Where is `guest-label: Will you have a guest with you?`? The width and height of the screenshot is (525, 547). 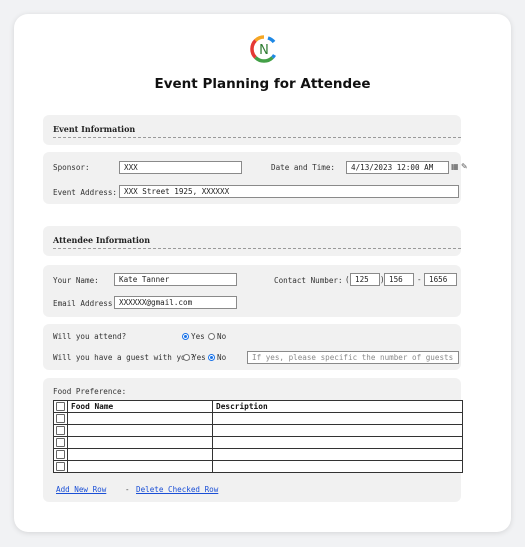 guest-label: Will you have a guest with you? is located at coordinates (124, 357).